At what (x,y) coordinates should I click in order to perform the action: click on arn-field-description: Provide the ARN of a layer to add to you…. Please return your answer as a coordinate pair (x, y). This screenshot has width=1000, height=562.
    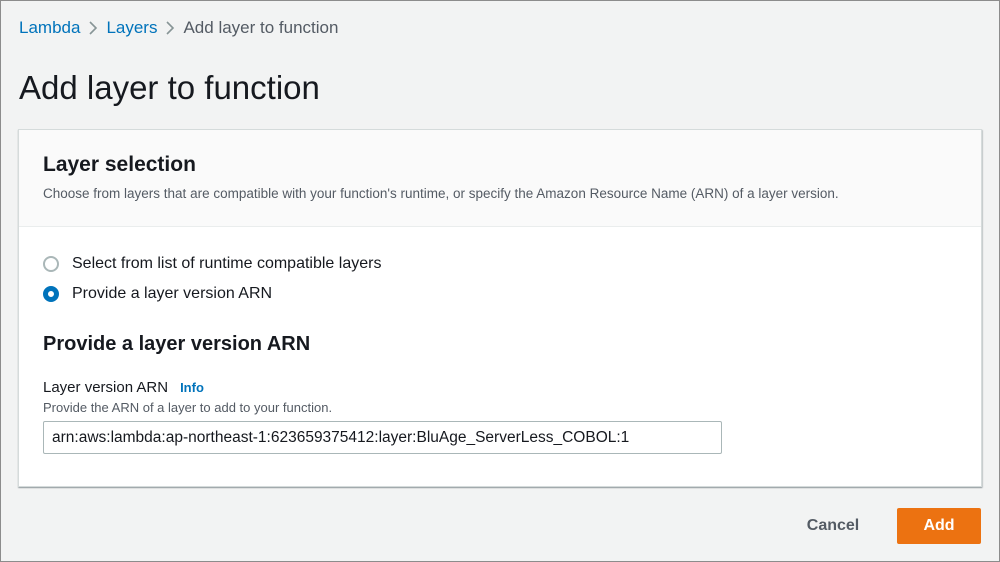
    Looking at the image, I should click on (188, 407).